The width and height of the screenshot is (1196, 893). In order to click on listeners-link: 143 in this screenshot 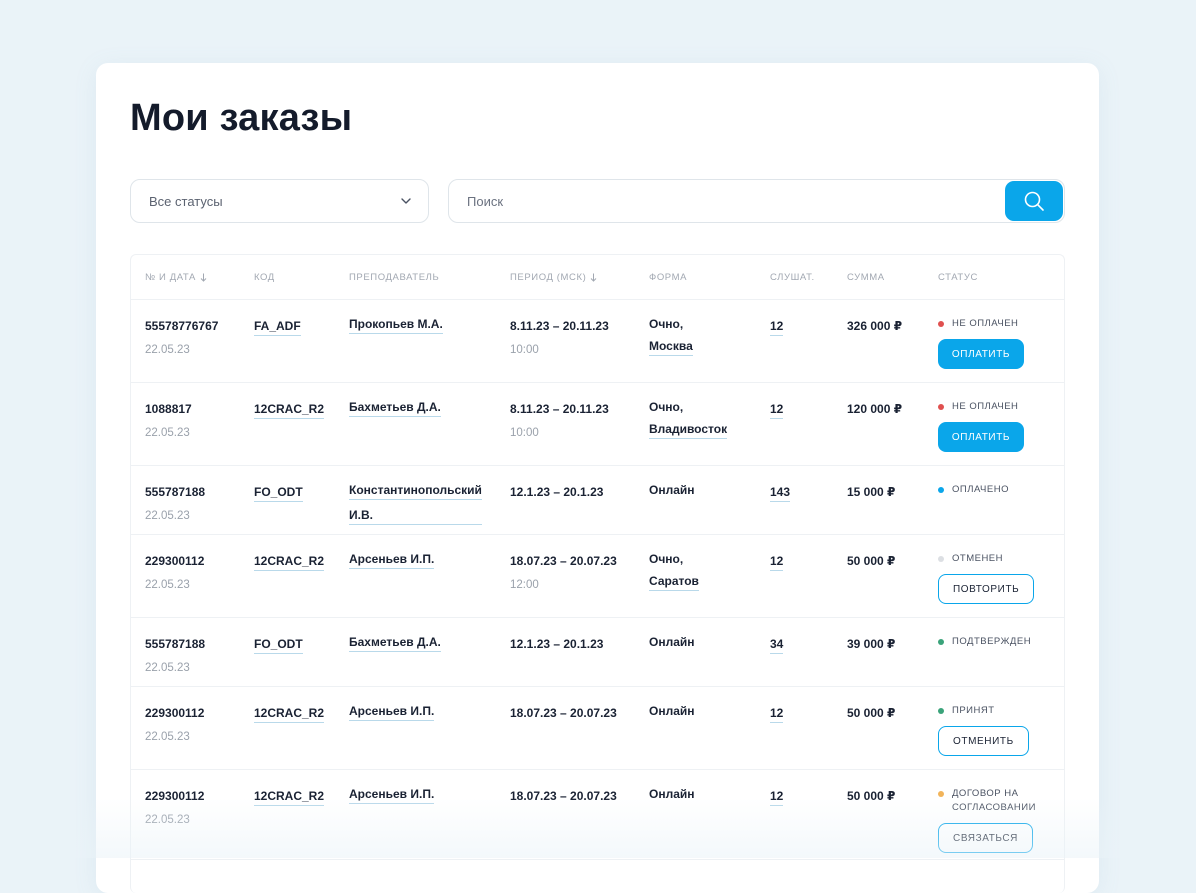, I will do `click(780, 493)`.